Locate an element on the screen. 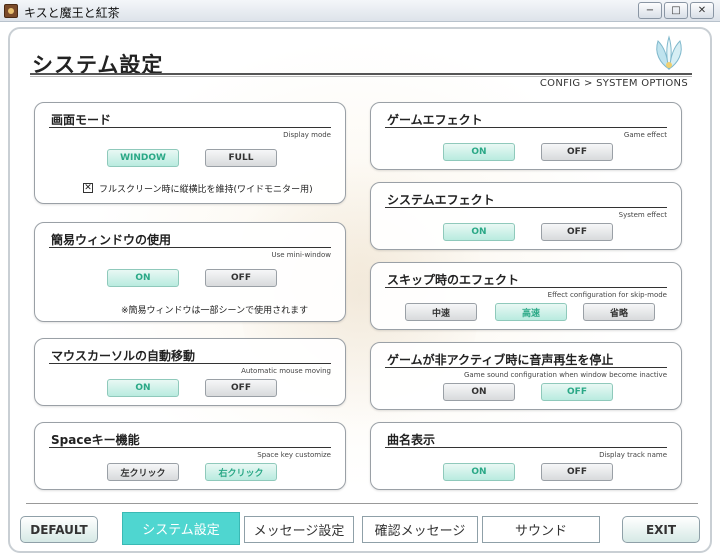 This screenshot has width=720, height=559. aspect-ratio-label: フルスクリーン時に縦横比を維持(ワイドモニター用) is located at coordinates (206, 190).